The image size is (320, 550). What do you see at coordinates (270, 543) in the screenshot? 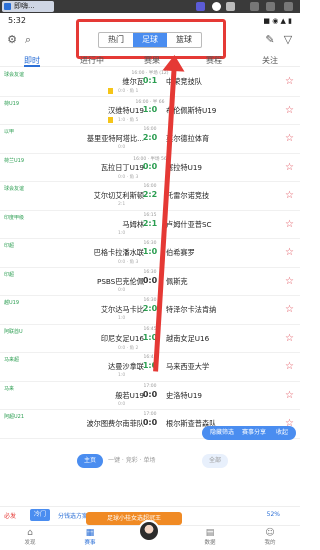
I see `nav-label: 我的` at bounding box center [270, 543].